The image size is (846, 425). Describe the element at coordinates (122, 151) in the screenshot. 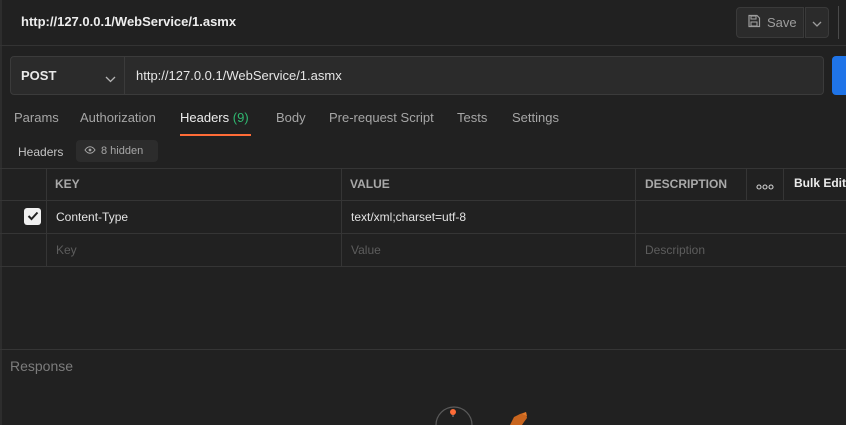

I see `hidden-count: 8 hidden` at that location.